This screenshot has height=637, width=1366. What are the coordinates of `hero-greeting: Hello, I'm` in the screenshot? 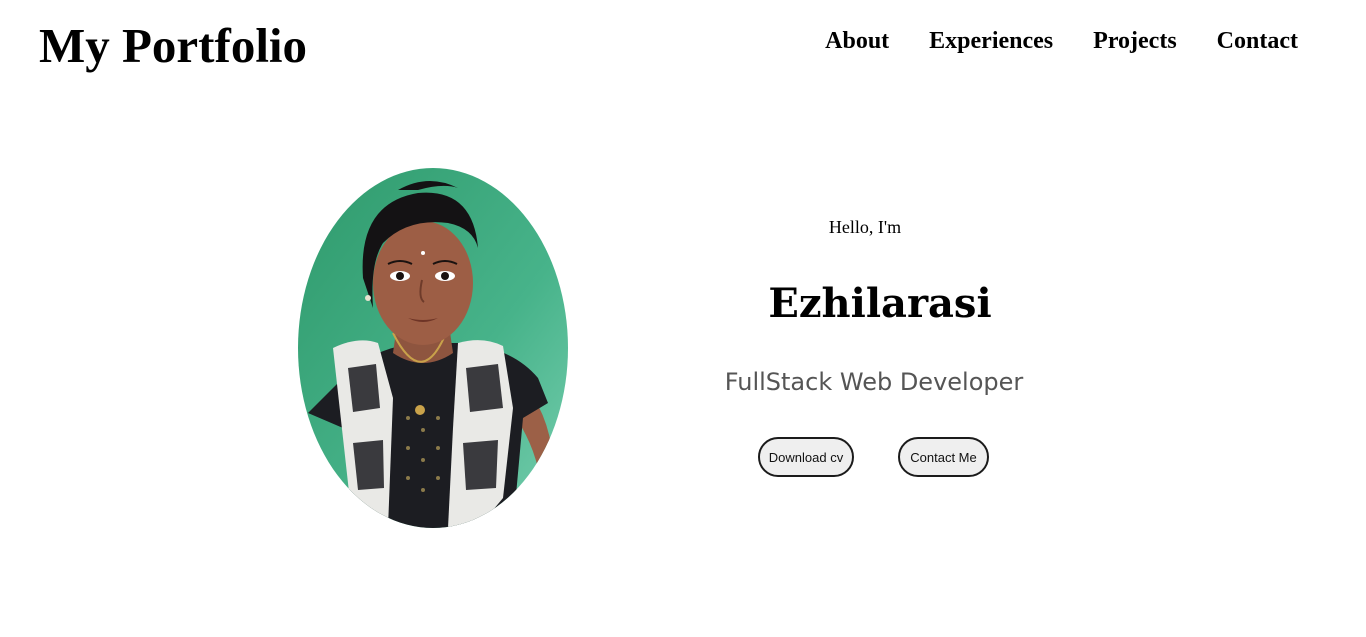 It's located at (865, 227).